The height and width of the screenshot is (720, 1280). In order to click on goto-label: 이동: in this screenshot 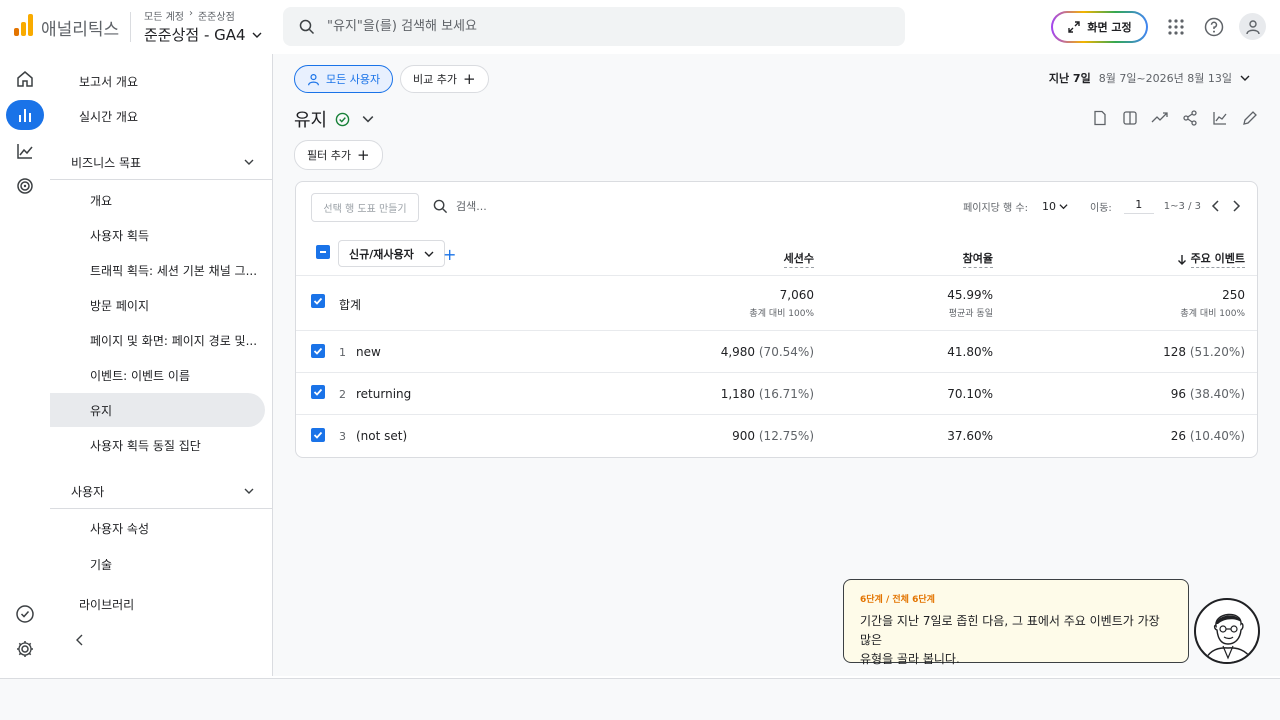, I will do `click(1101, 208)`.